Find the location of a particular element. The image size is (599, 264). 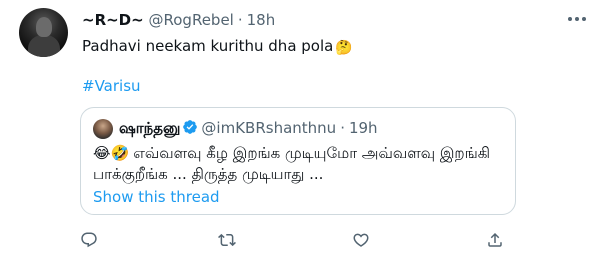

display-name: ~R~D~ is located at coordinates (113, 20).